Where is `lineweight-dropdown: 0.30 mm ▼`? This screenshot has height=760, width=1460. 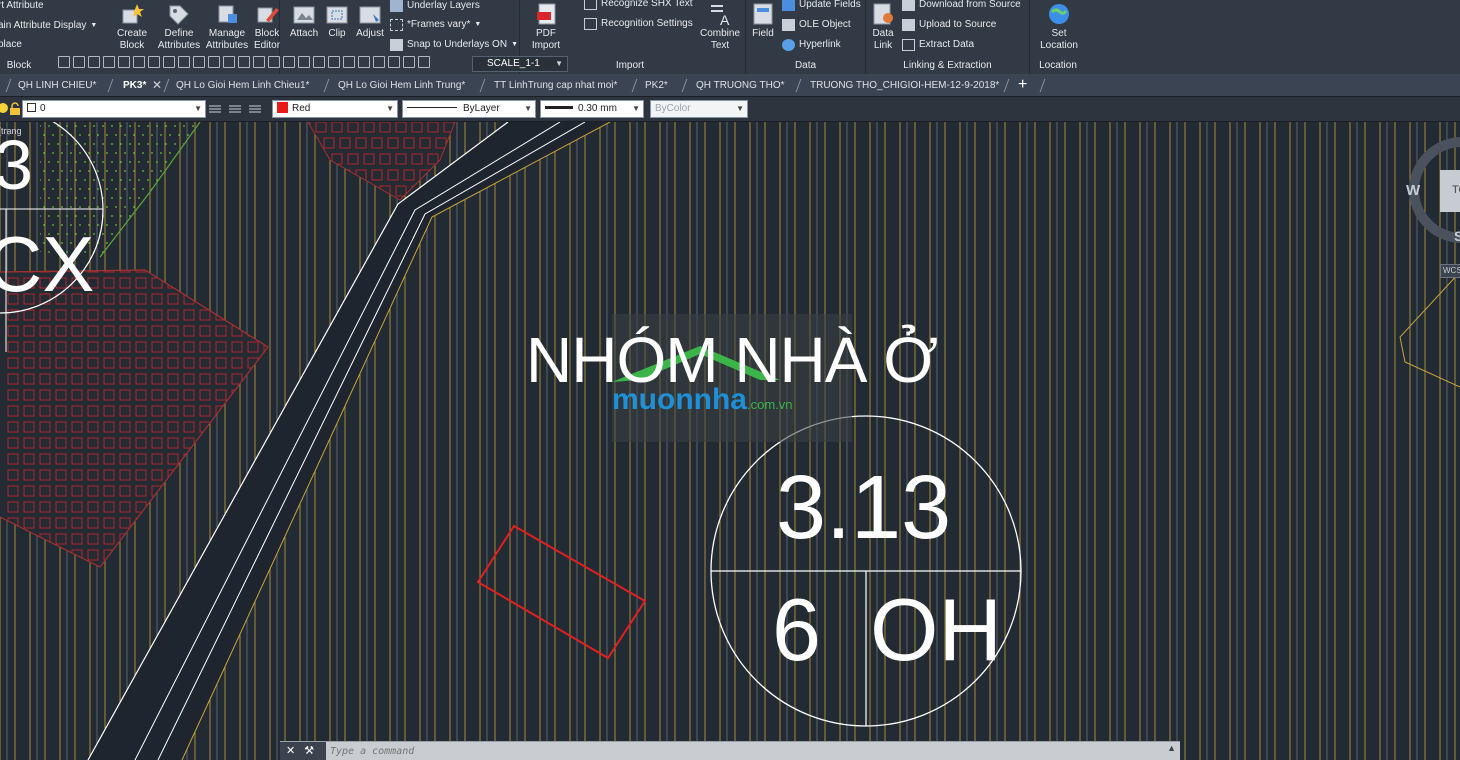 lineweight-dropdown: 0.30 mm ▼ is located at coordinates (592, 109).